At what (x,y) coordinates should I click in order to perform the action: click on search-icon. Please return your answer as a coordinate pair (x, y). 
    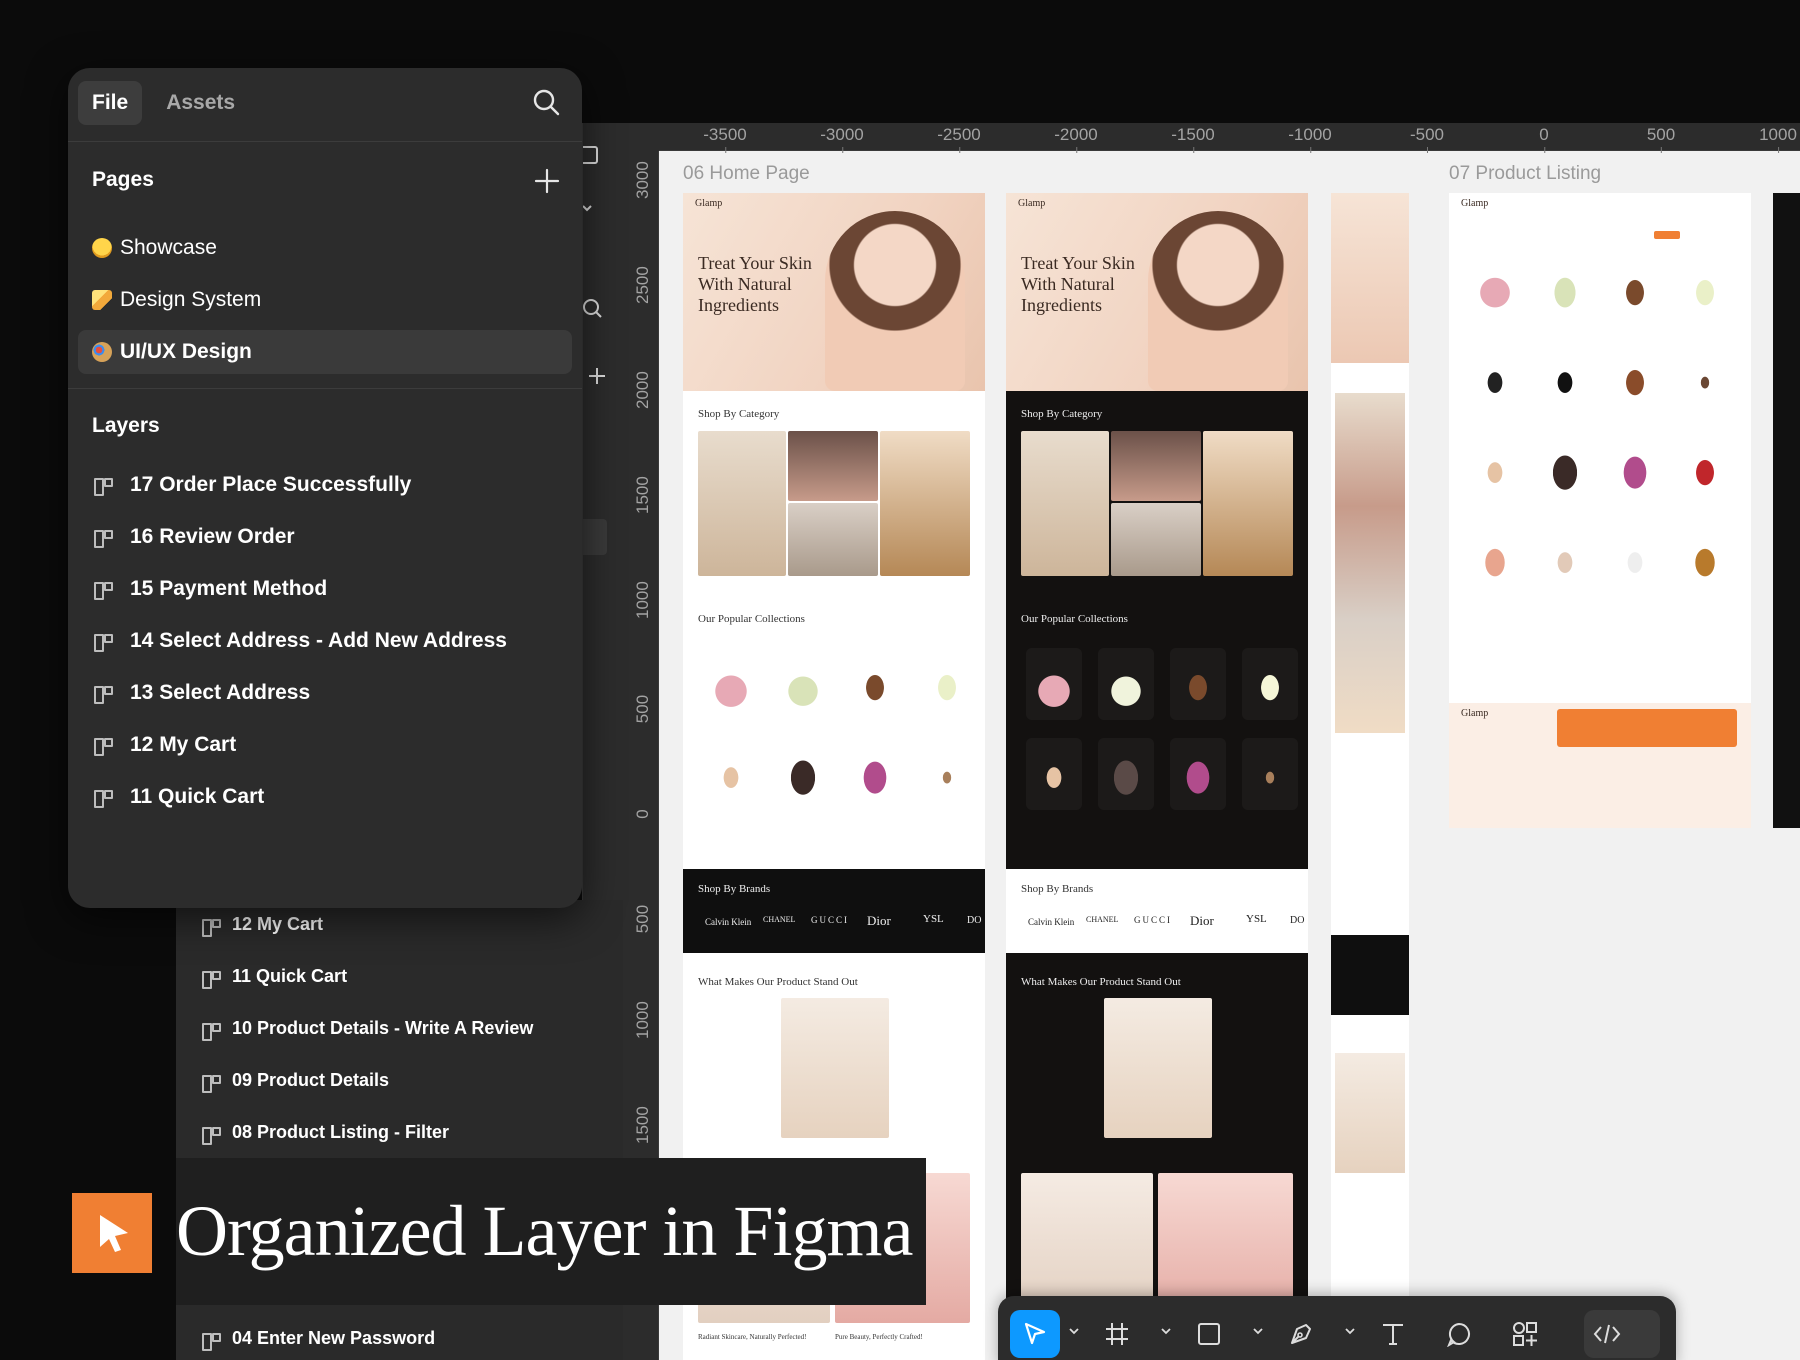
    Looking at the image, I should click on (546, 102).